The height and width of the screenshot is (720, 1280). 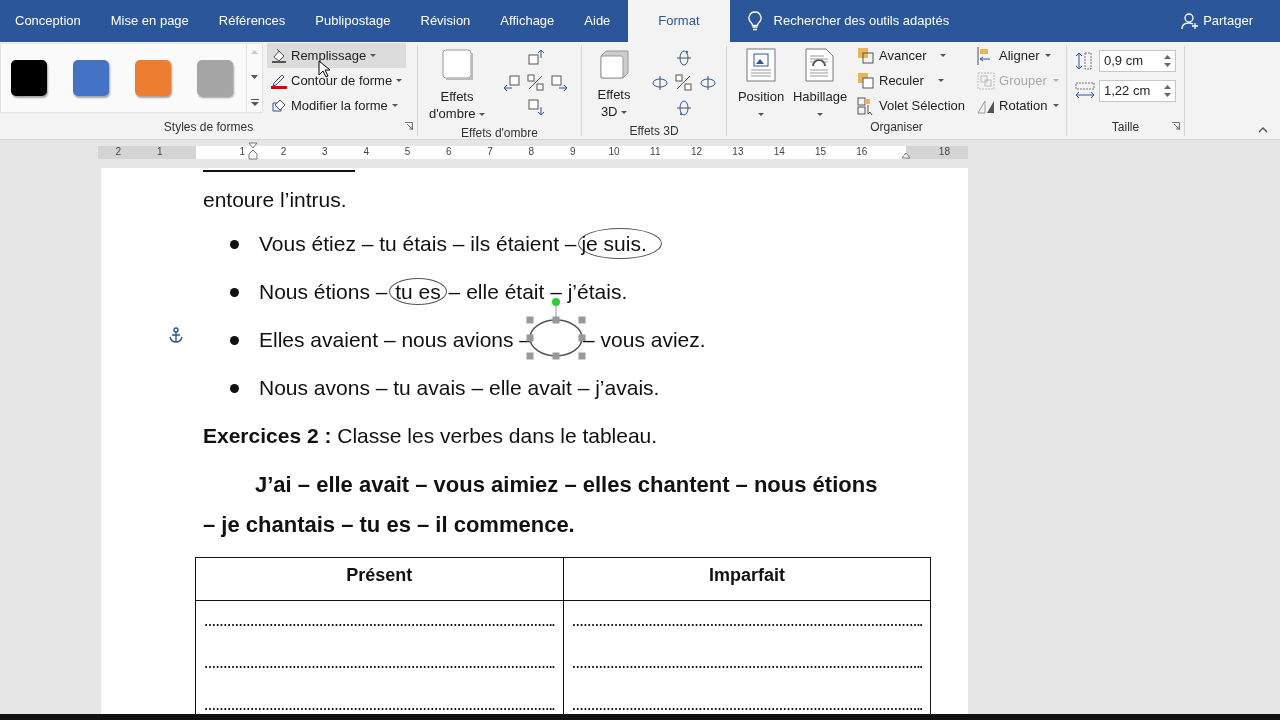 I want to click on ruler-number: 15, so click(x=820, y=151).